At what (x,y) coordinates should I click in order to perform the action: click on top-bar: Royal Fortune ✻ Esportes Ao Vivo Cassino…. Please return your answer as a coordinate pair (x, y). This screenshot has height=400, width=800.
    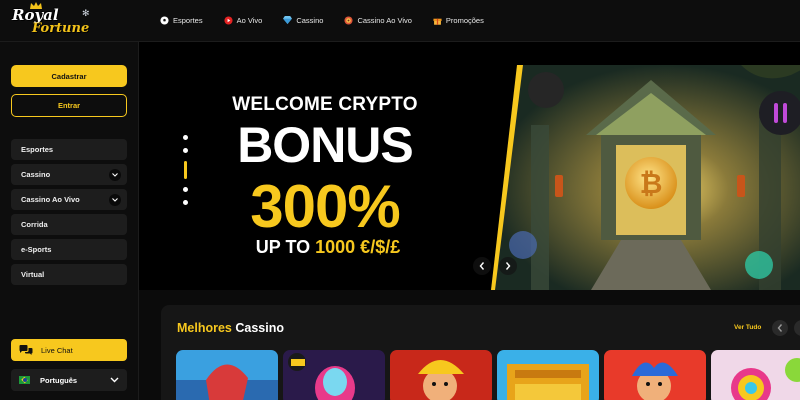
    Looking at the image, I should click on (400, 21).